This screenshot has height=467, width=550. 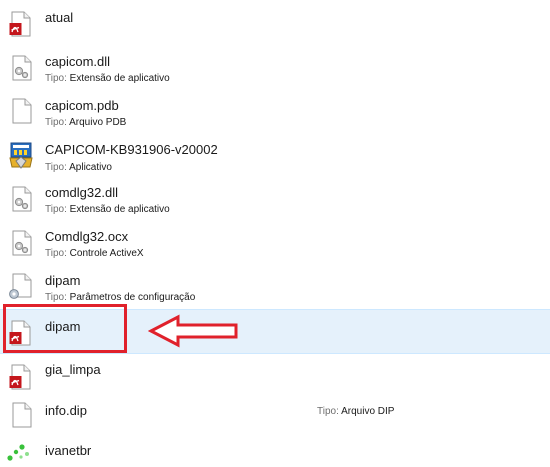 I want to click on file-type: Tipo: Aplicativo, so click(x=78, y=167).